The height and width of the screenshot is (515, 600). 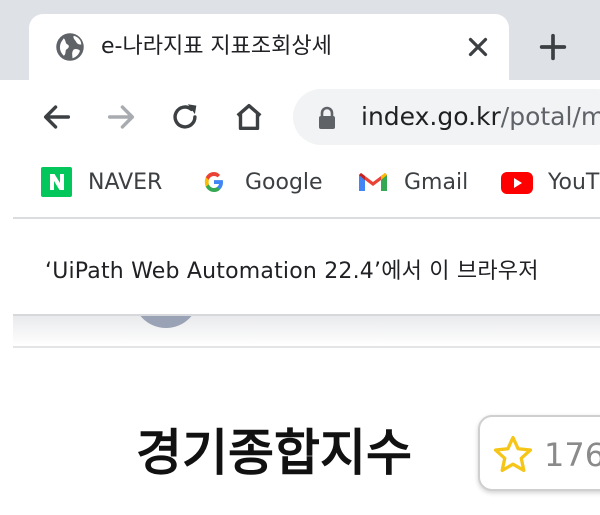 I want to click on bookmark-label: YouT, so click(x=574, y=182).